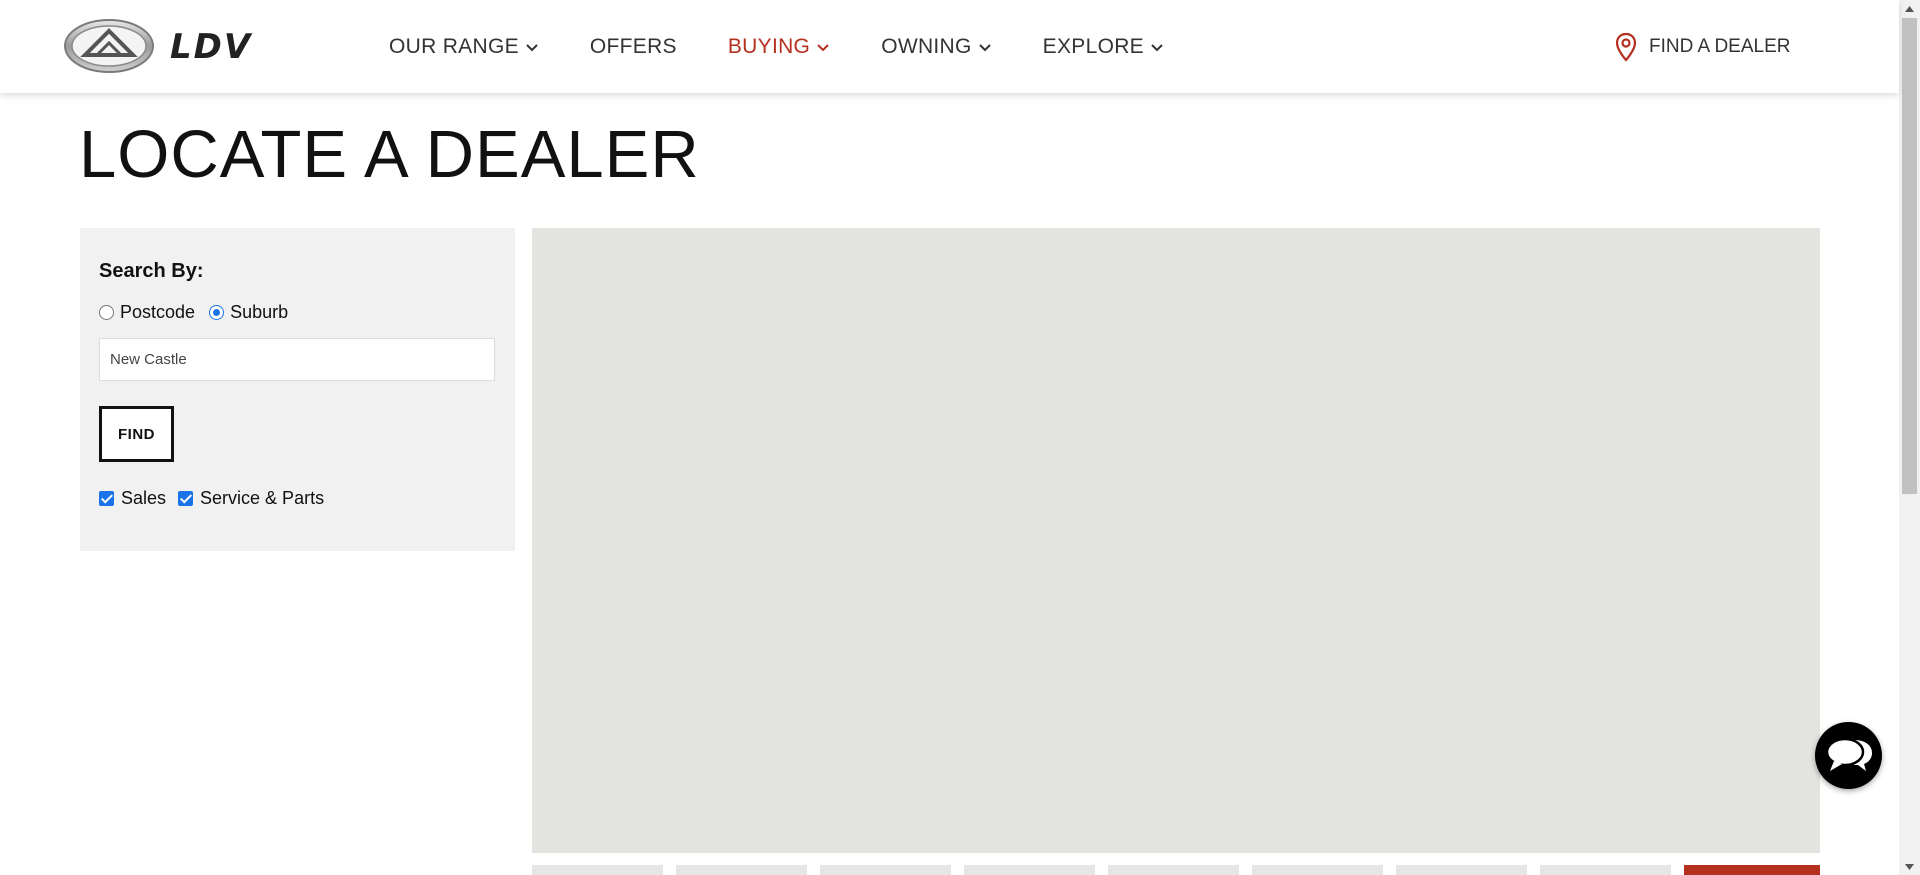  Describe the element at coordinates (136, 434) in the screenshot. I see `find-button: FIND` at that location.